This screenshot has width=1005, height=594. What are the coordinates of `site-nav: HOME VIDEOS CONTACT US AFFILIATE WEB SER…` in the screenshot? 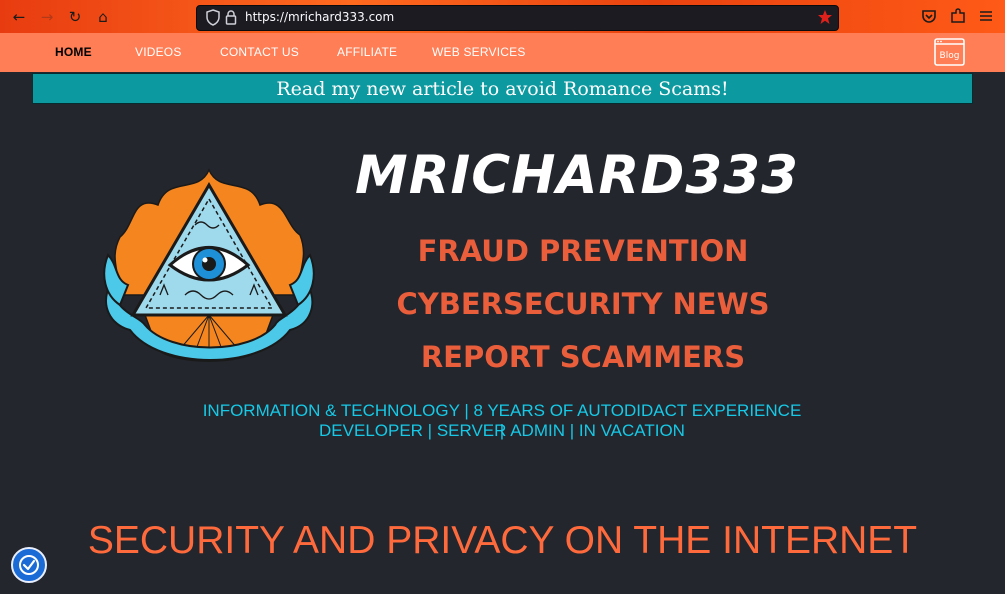 It's located at (502, 52).